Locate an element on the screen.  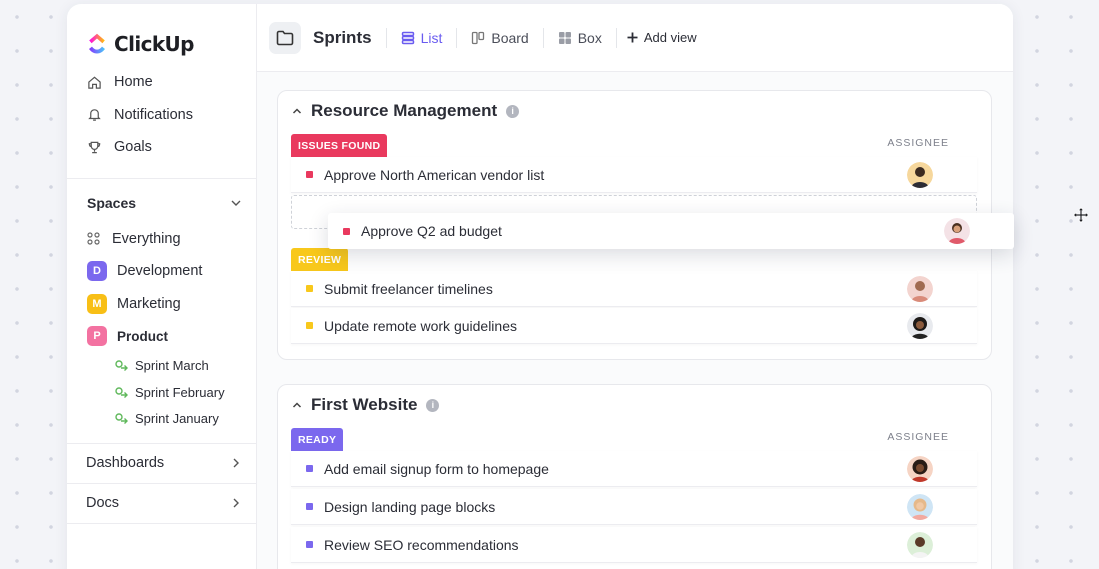
sprint-item: Sprint January is located at coordinates (161, 418).